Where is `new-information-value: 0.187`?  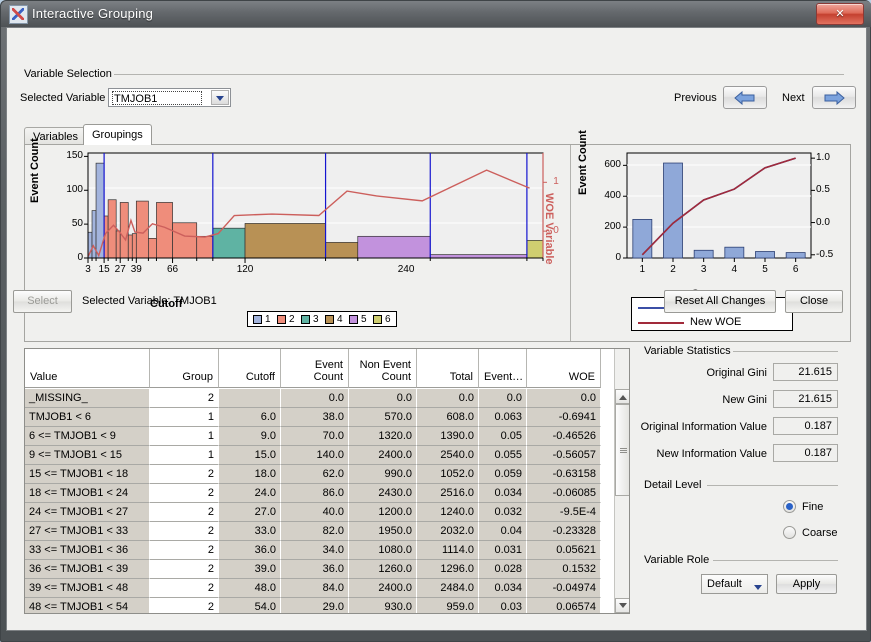 new-information-value: 0.187 is located at coordinates (805, 453).